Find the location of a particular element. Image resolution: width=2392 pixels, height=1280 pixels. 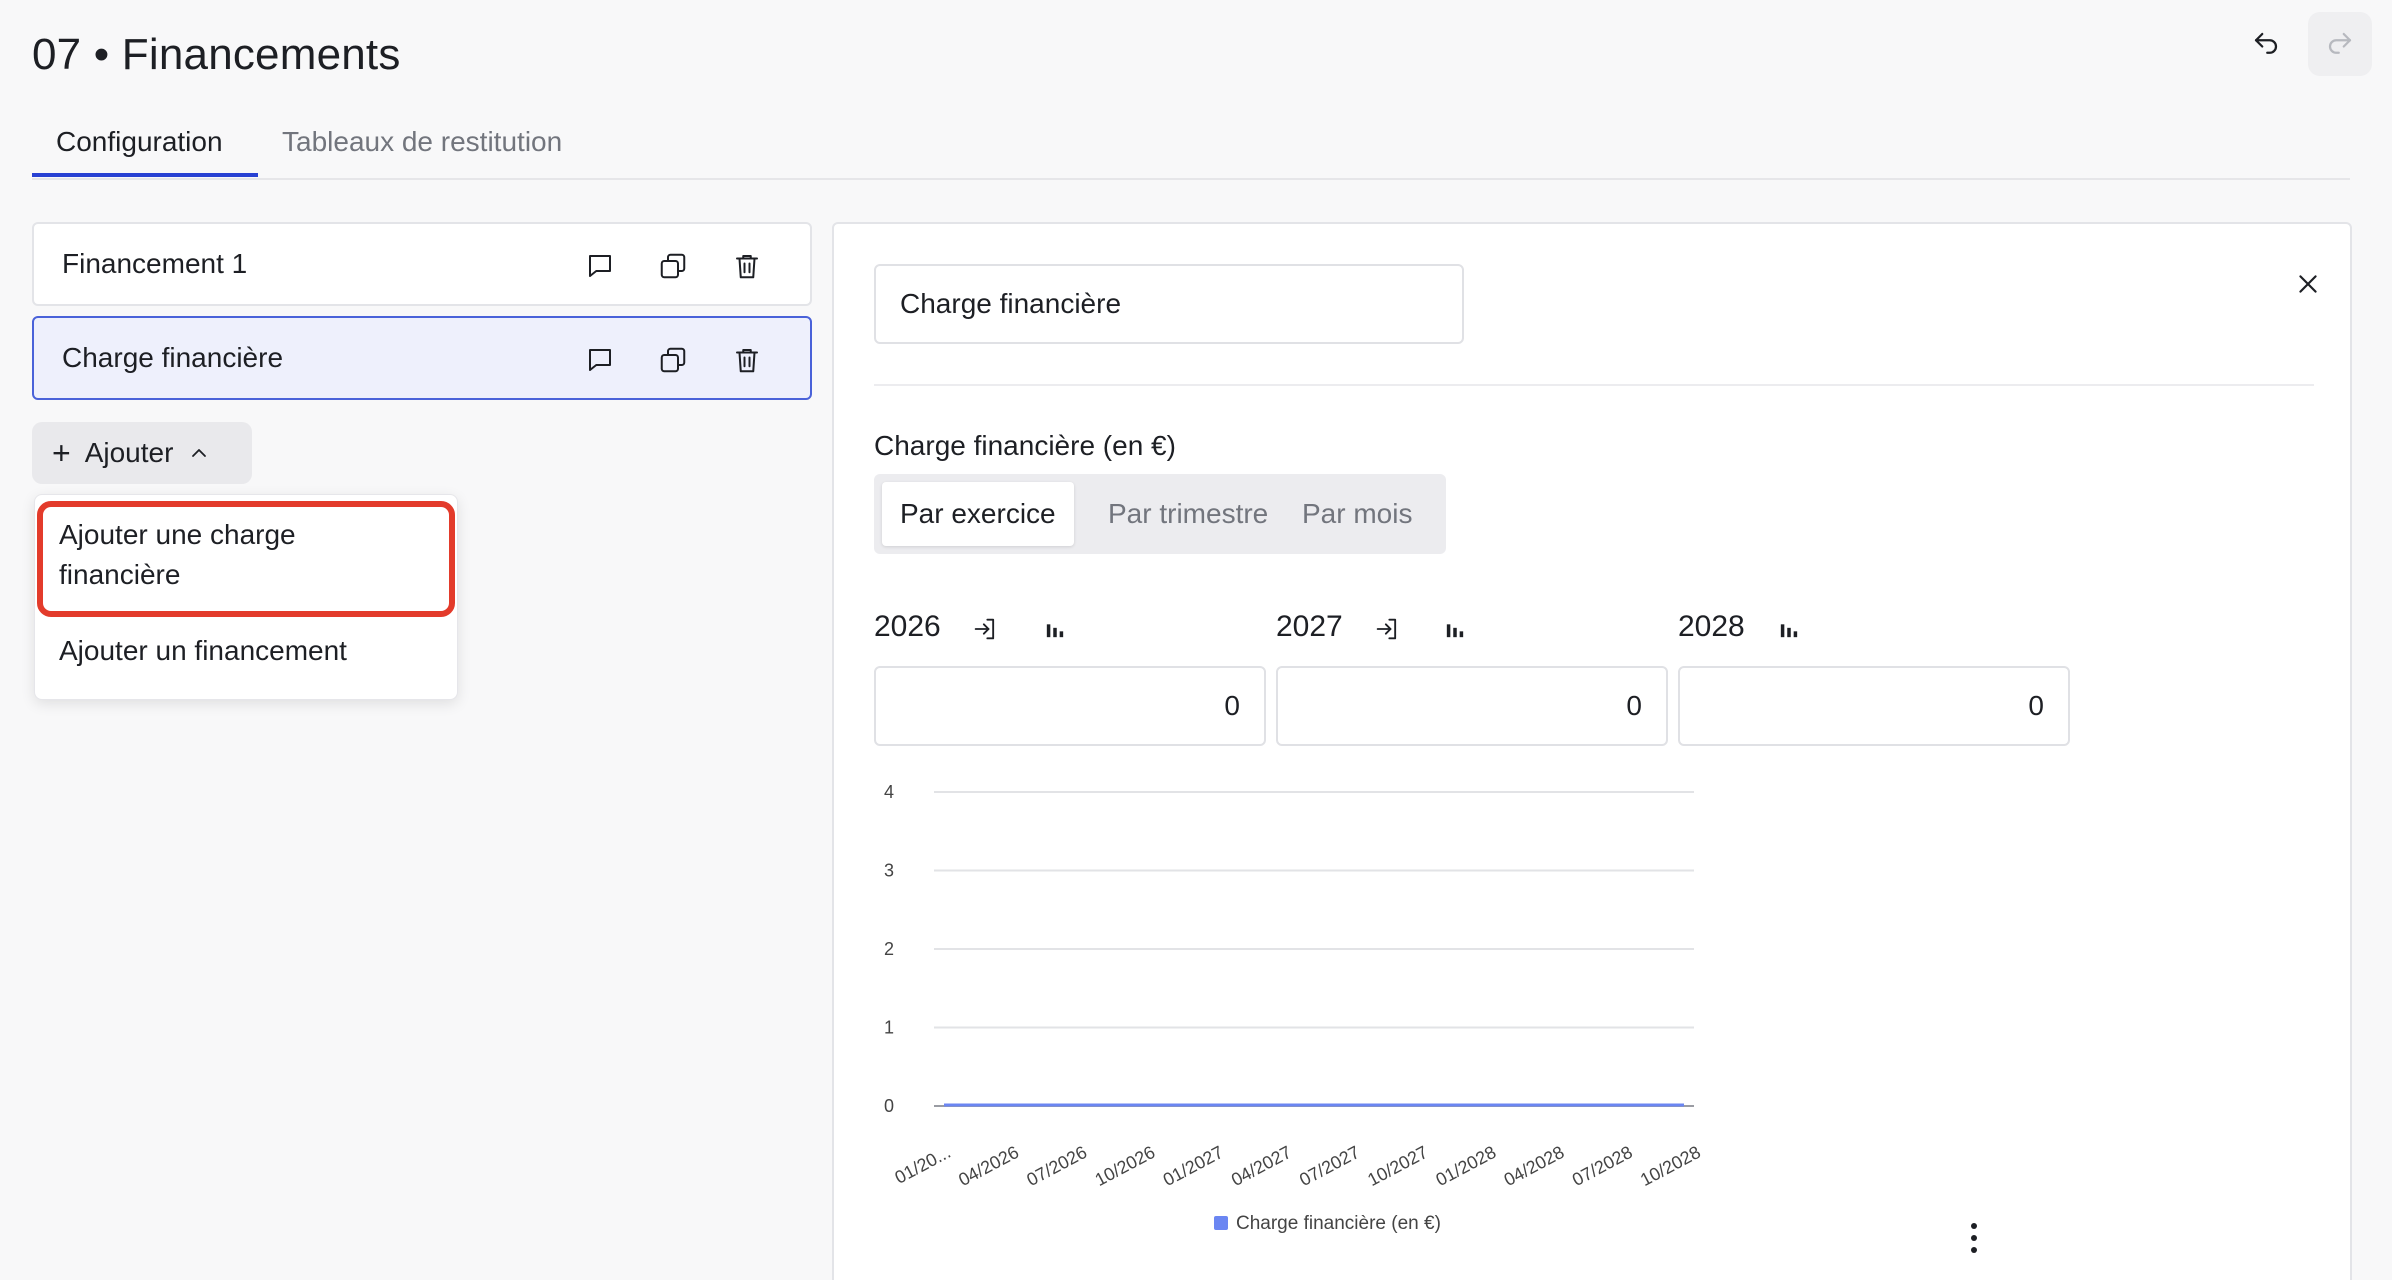

x-tick-label: 10/2026 is located at coordinates (1125, 1166).